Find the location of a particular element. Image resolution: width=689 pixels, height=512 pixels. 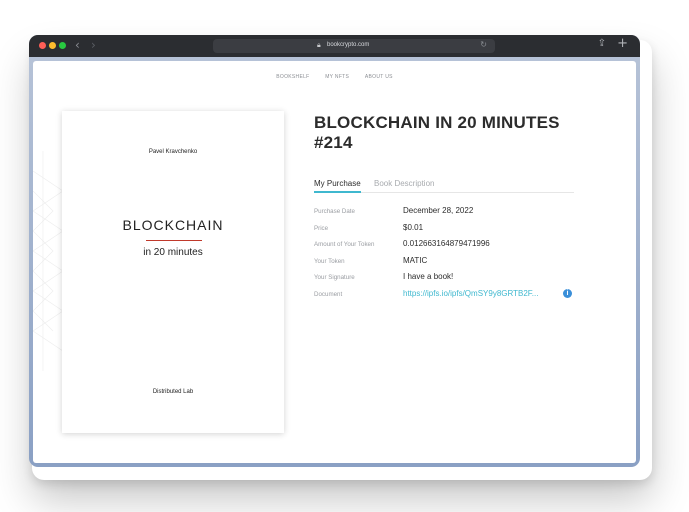

detail-label: Your Token is located at coordinates (329, 261).